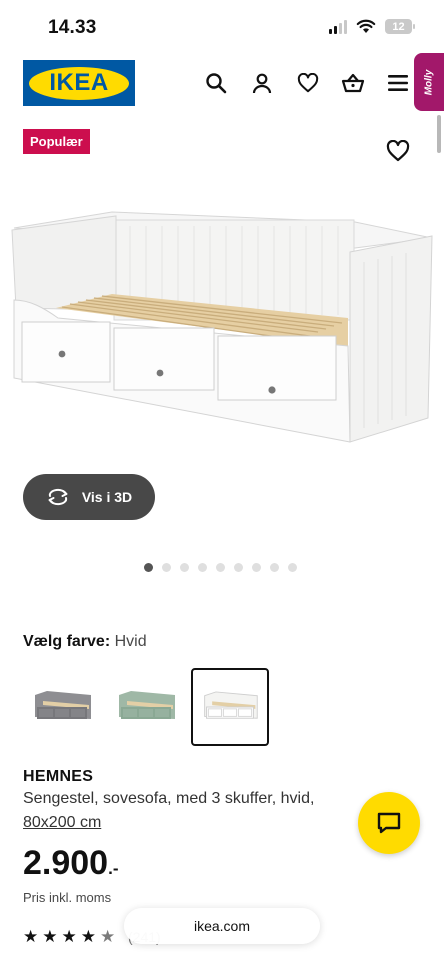  What do you see at coordinates (72, 27) in the screenshot?
I see `status-time: 14.33` at bounding box center [72, 27].